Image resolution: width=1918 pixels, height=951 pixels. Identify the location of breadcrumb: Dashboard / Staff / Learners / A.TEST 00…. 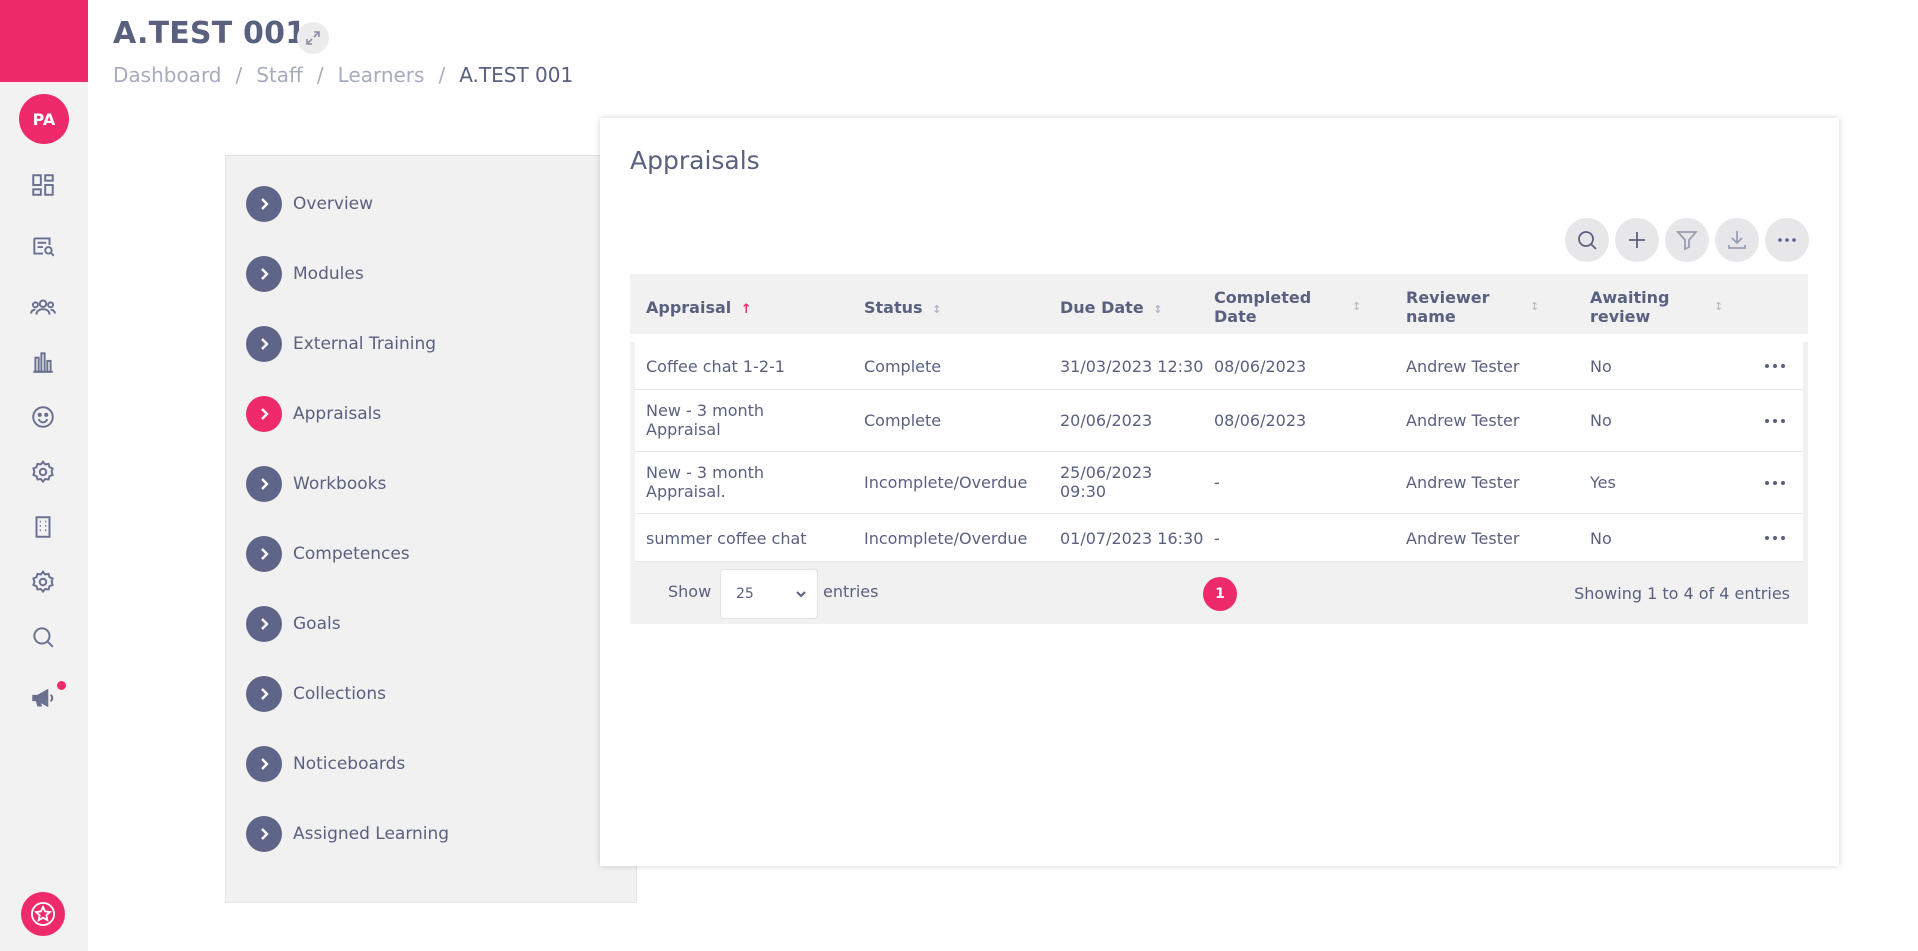
(343, 75).